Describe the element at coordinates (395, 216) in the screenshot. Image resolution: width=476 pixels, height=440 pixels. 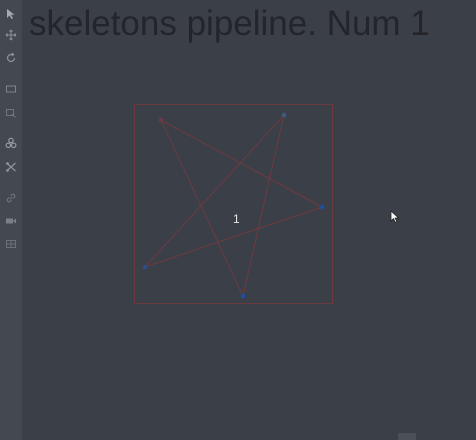
I see `mouse-cursor-icon` at that location.